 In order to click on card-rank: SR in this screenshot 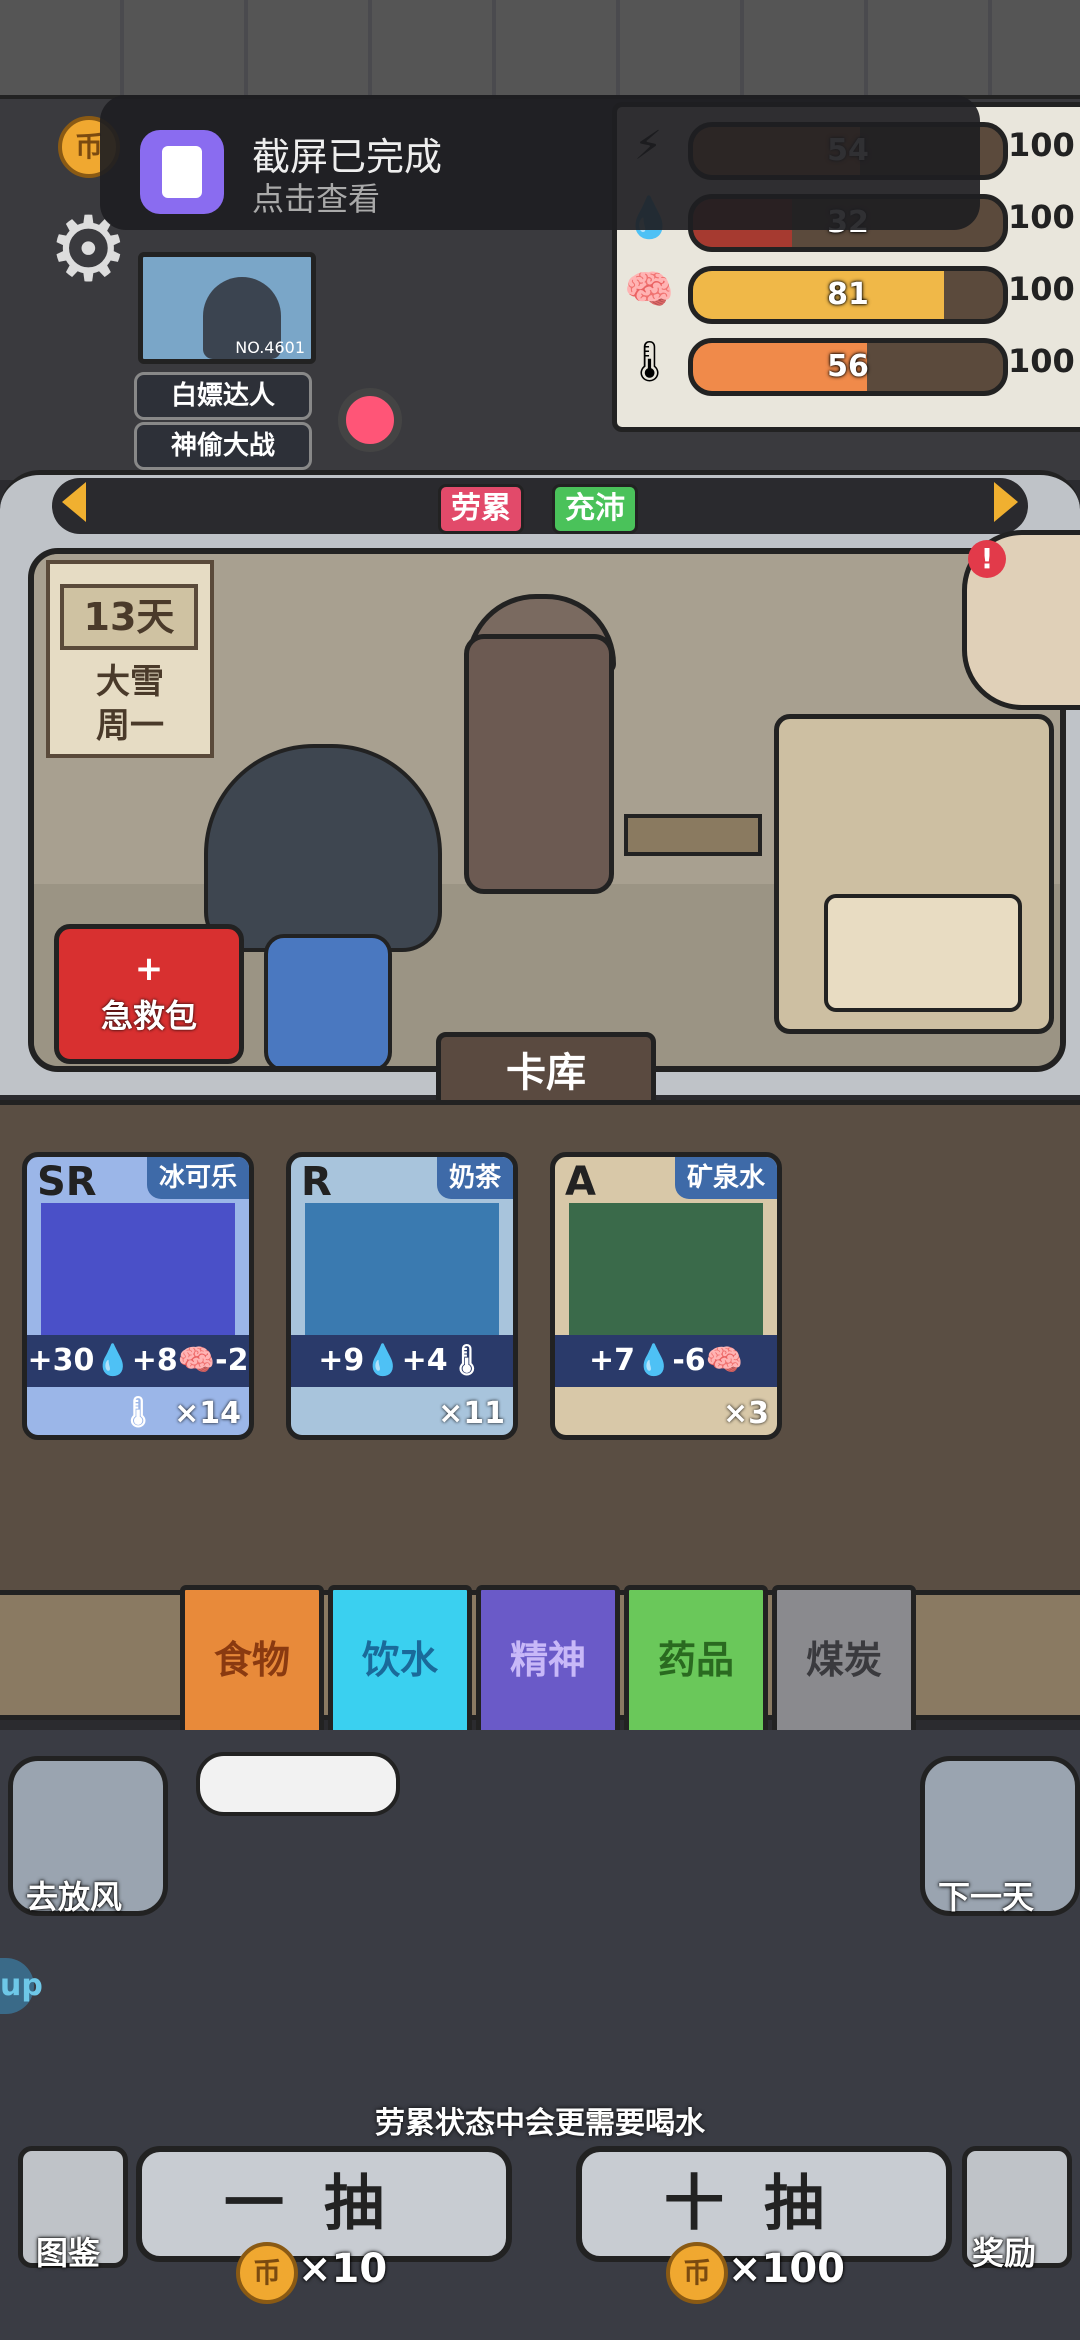, I will do `click(67, 1182)`.